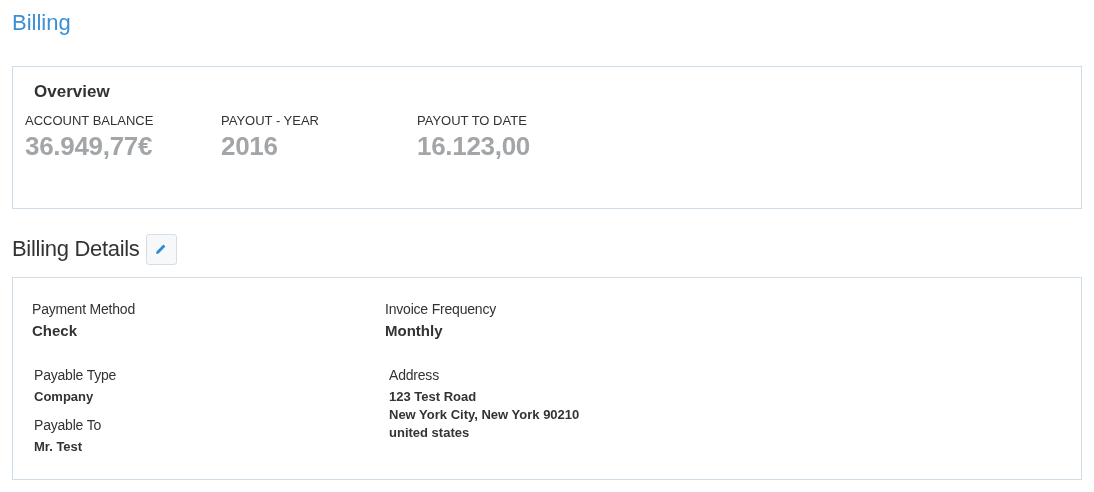 Image resolution: width=1094 pixels, height=492 pixels. I want to click on page-title: Billing, so click(42, 23).